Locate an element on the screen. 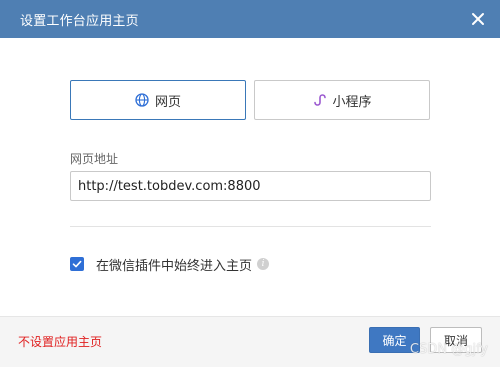 The width and height of the screenshot is (500, 367). mini-program-mode-label: 小程序 is located at coordinates (352, 102).